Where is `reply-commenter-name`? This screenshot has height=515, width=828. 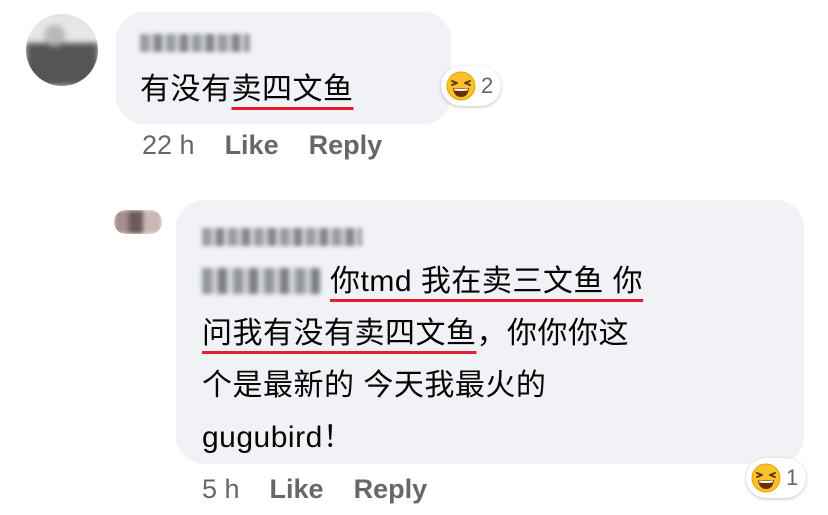 reply-commenter-name is located at coordinates (282, 237).